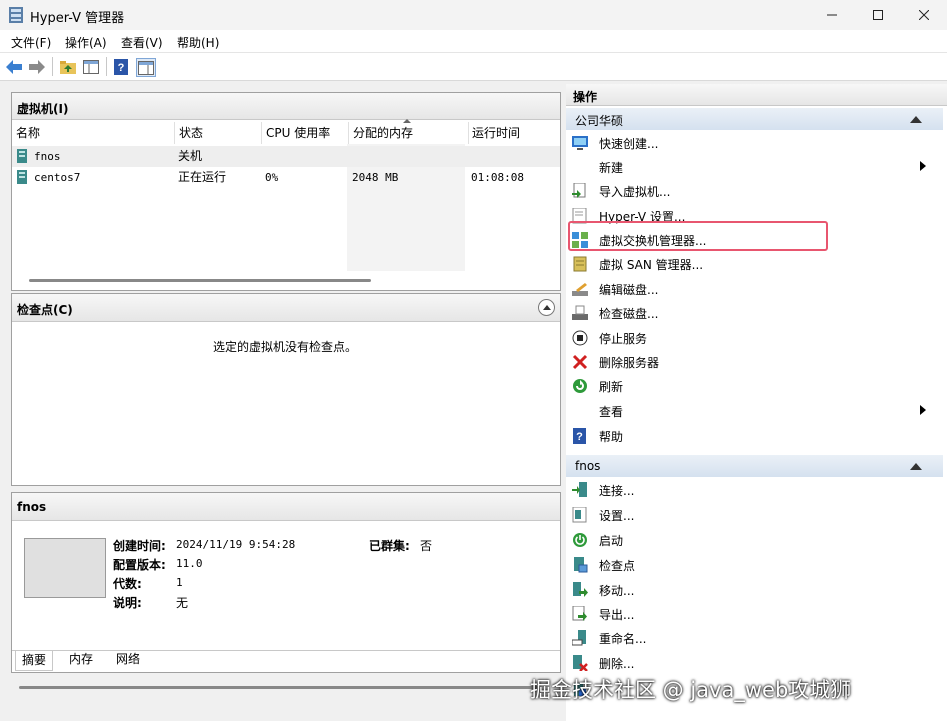 The width and height of the screenshot is (947, 721). What do you see at coordinates (750, 565) in the screenshot?
I see `action-checkpoint: 检查点` at bounding box center [750, 565].